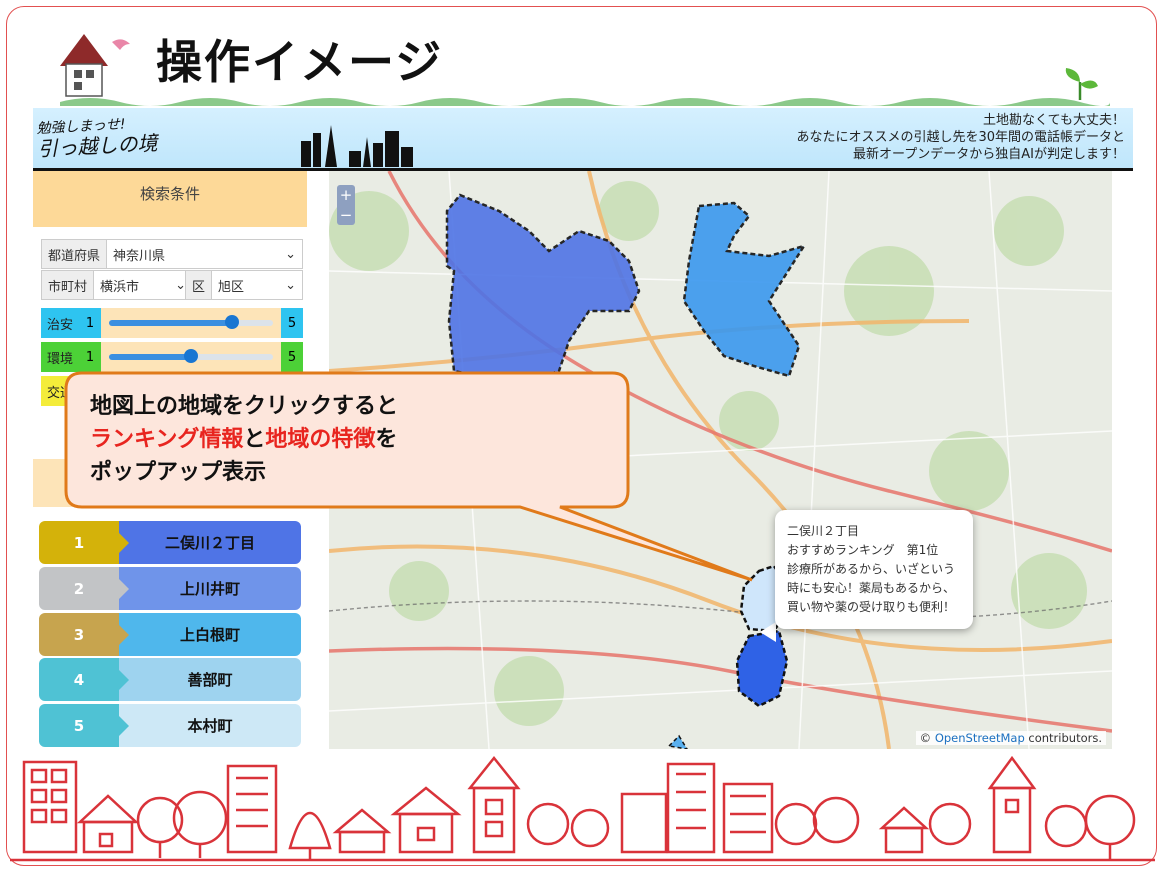  What do you see at coordinates (768, 632) in the screenshot?
I see `popup-tail` at bounding box center [768, 632].